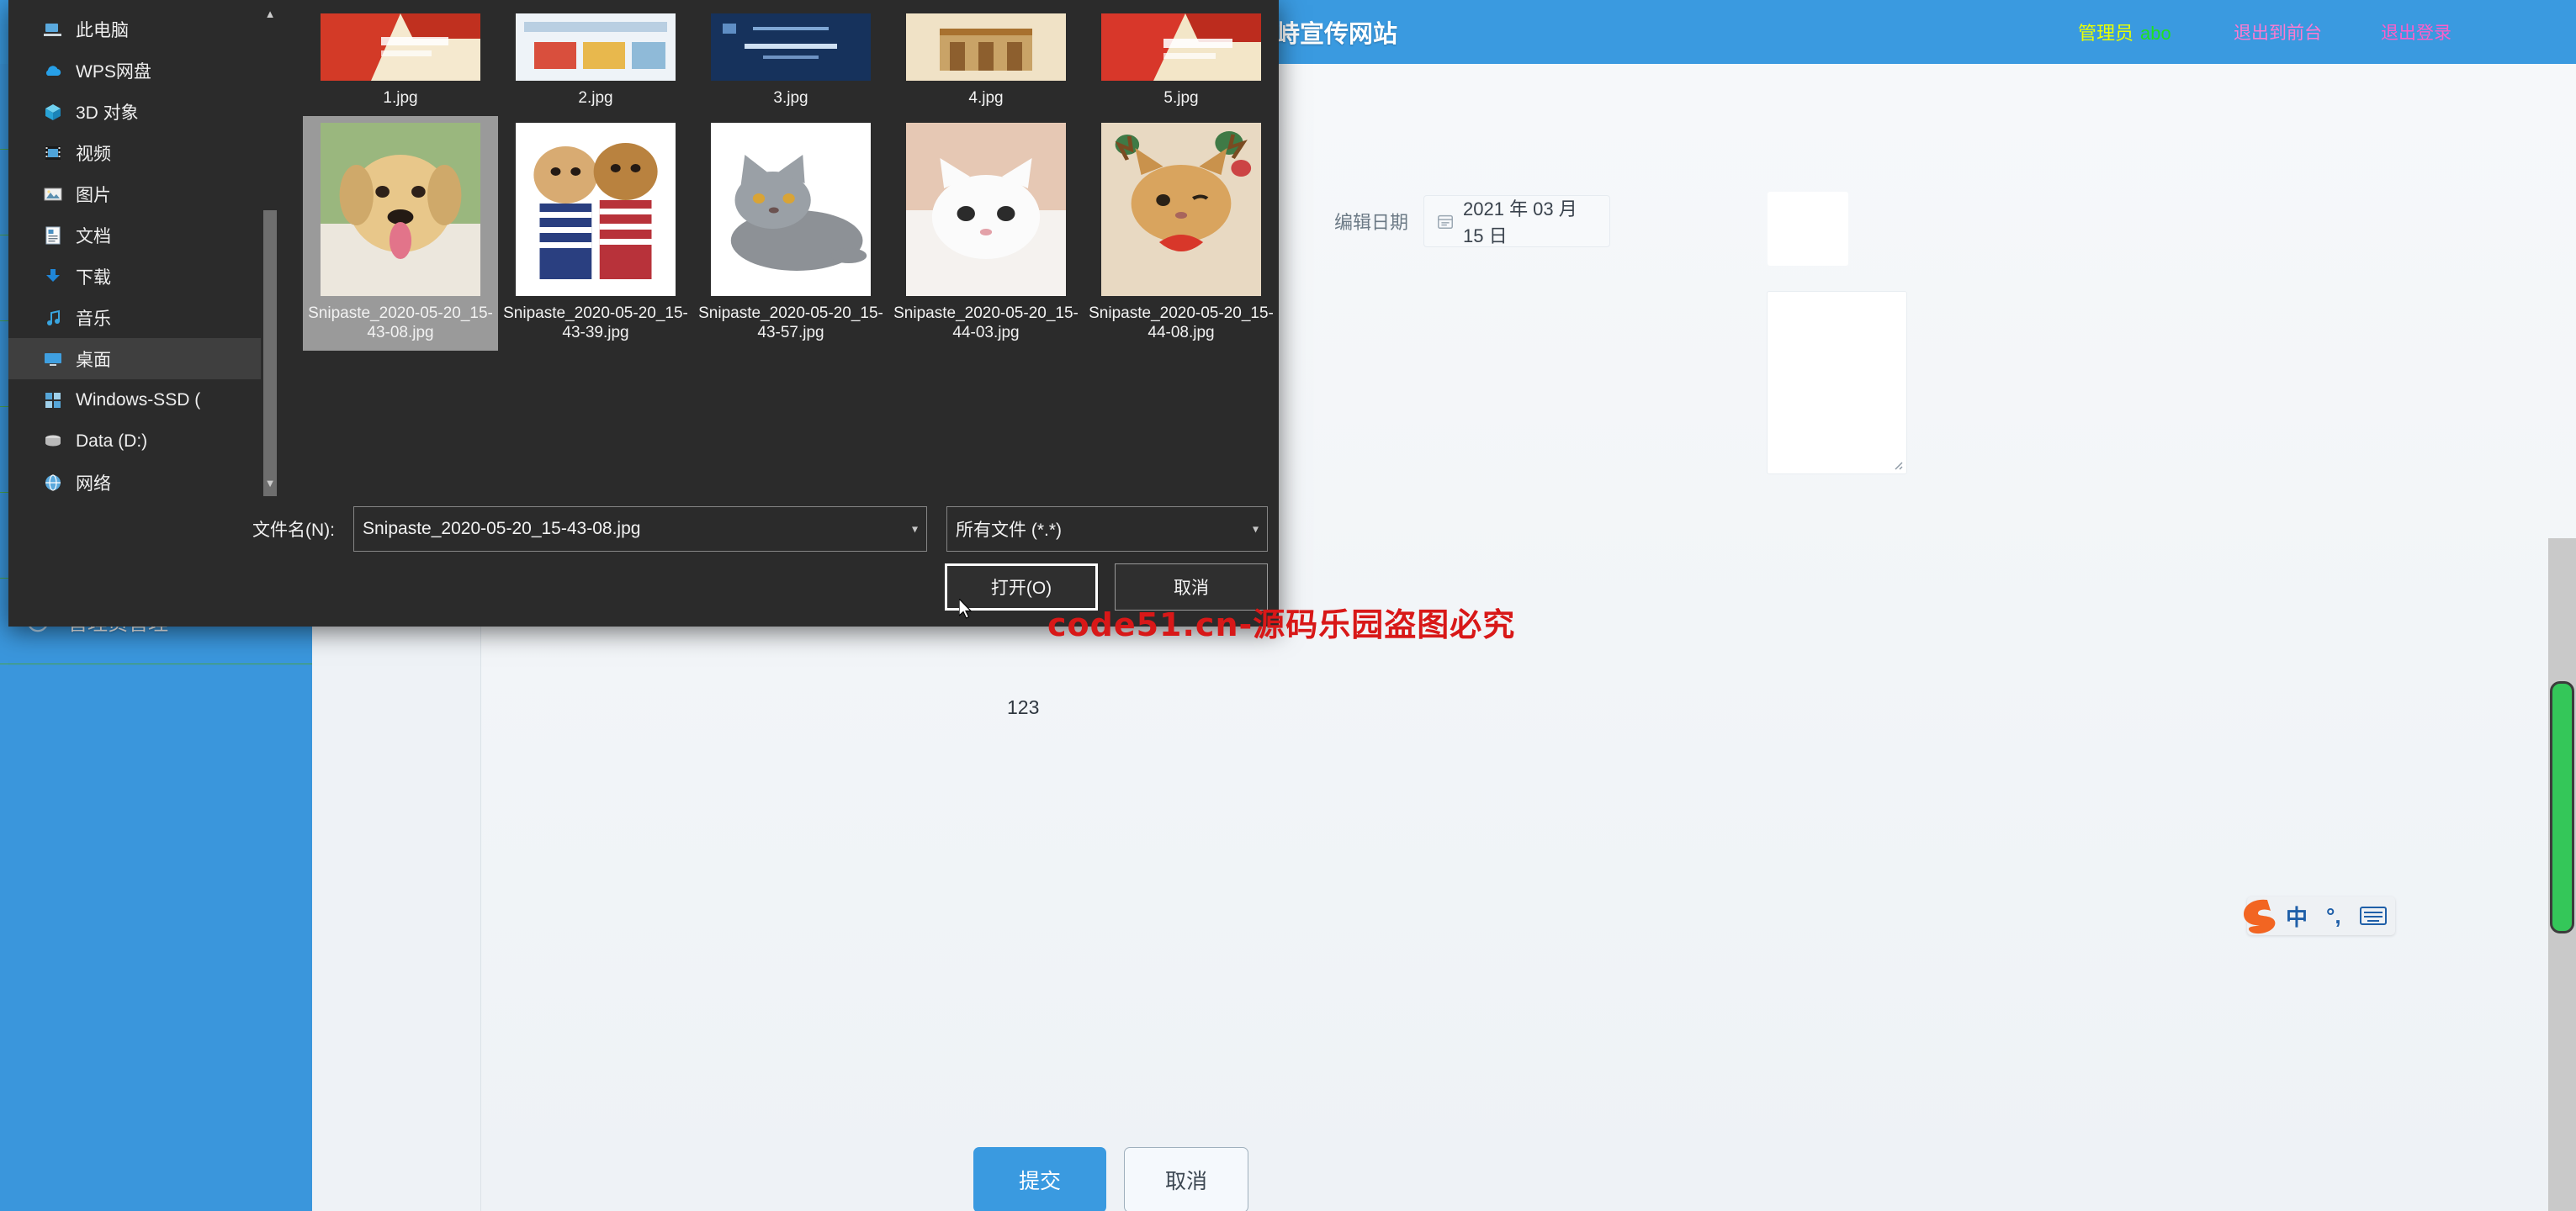  Describe the element at coordinates (1024, 707) in the screenshot. I see `body-text-value: 123` at that location.